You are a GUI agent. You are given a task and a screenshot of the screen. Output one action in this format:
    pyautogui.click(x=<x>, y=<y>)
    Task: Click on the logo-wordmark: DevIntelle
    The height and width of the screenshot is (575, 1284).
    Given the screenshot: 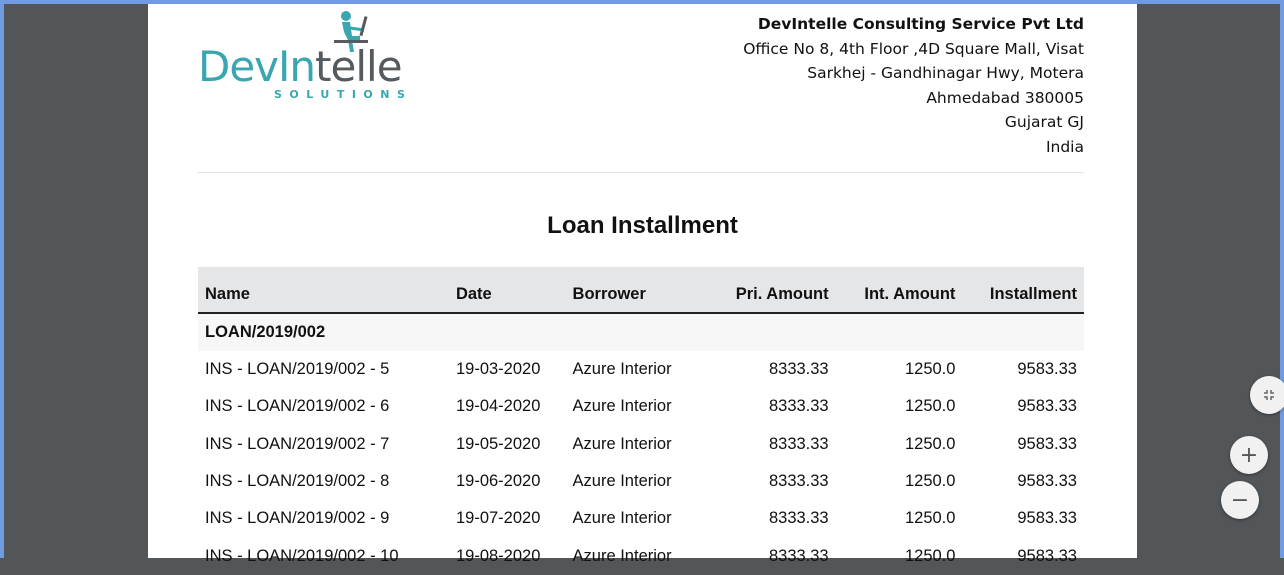 What is the action you would take?
    pyautogui.click(x=300, y=66)
    